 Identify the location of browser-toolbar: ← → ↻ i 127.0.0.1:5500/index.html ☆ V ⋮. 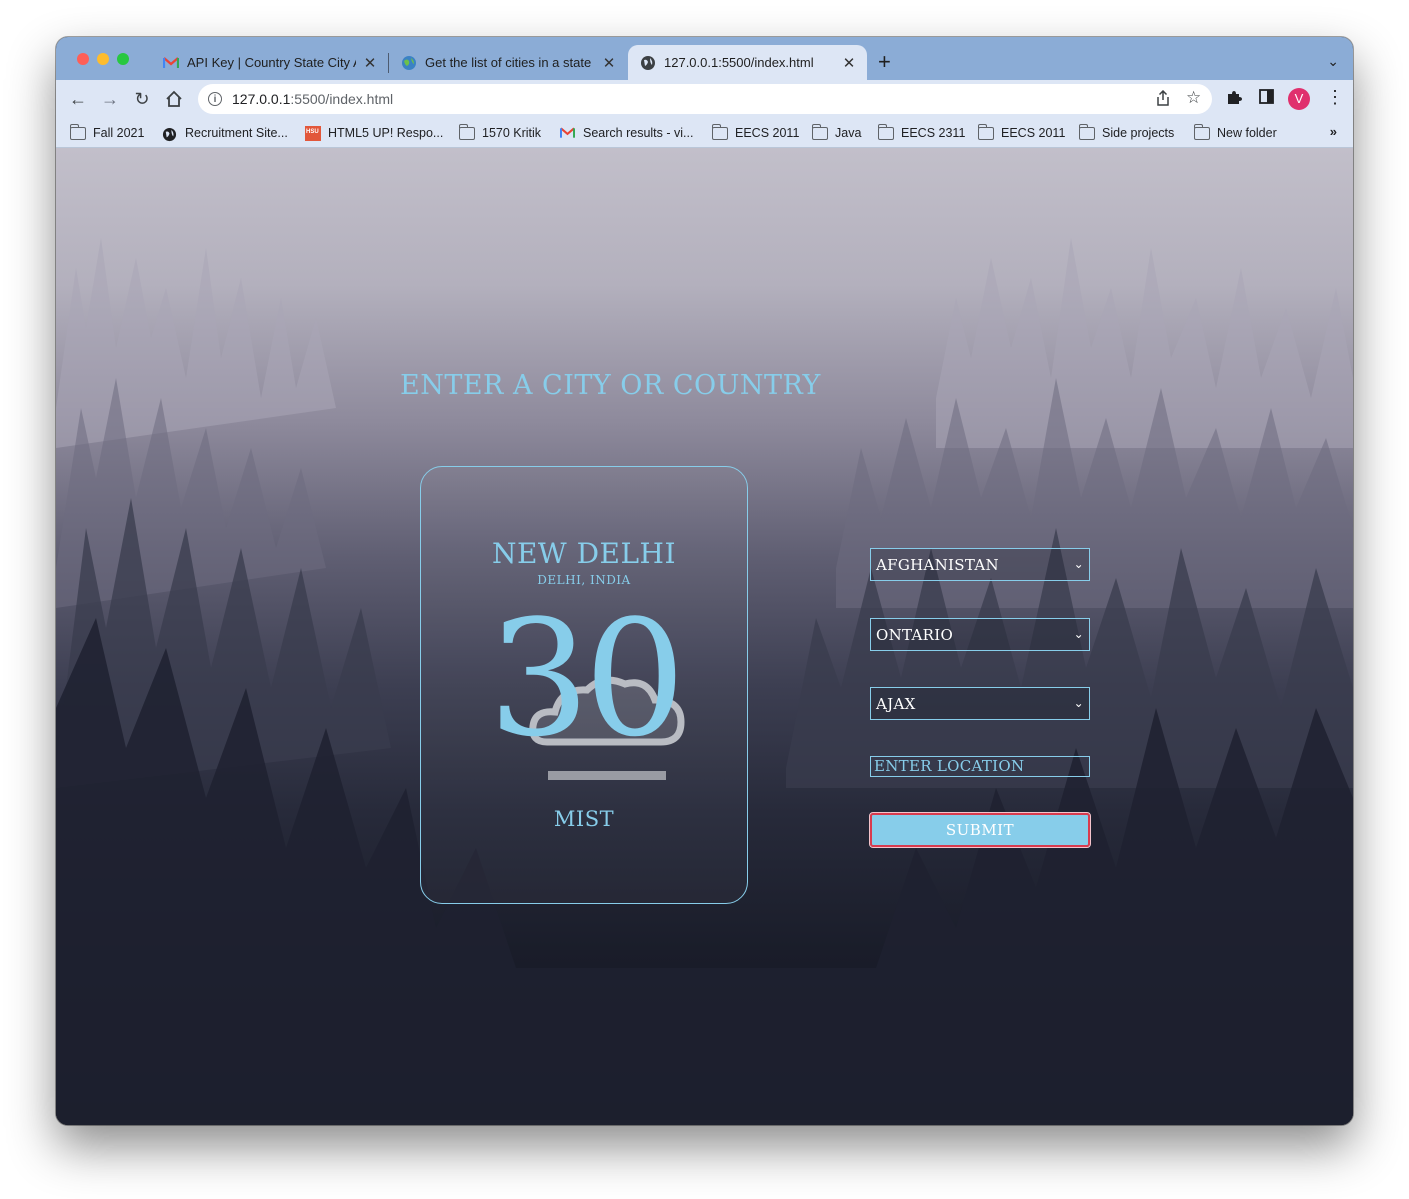
(704, 99).